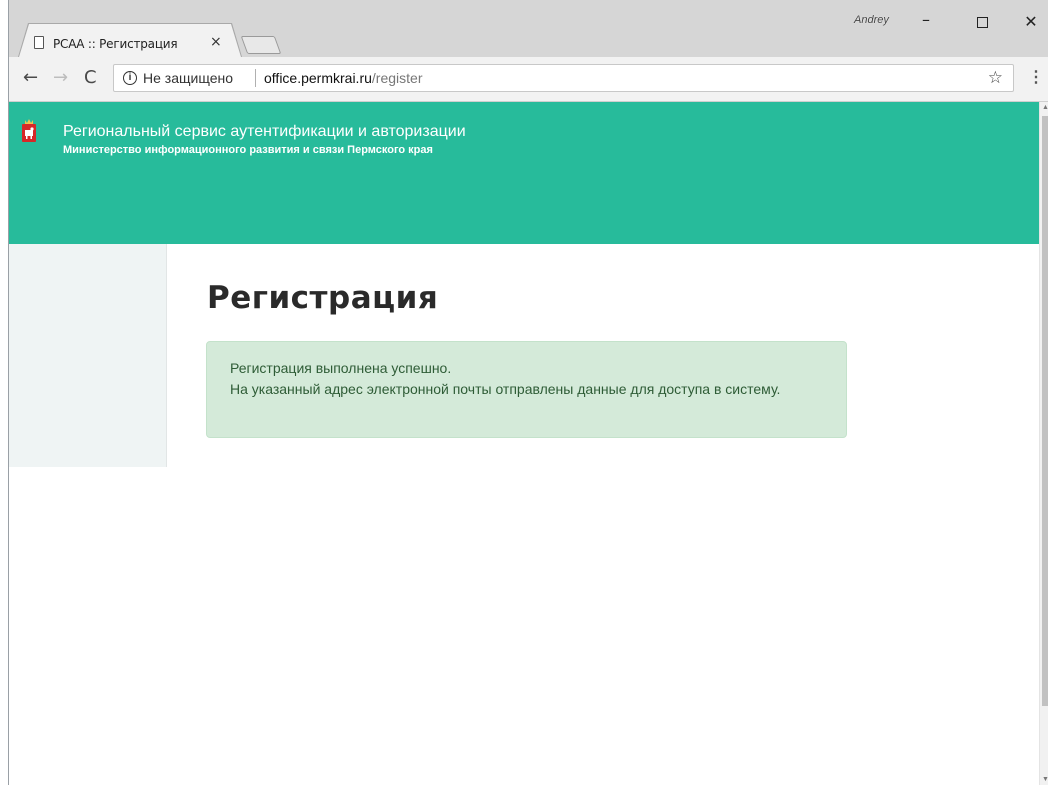  I want to click on url-host: office.permkrai.ru, so click(318, 78).